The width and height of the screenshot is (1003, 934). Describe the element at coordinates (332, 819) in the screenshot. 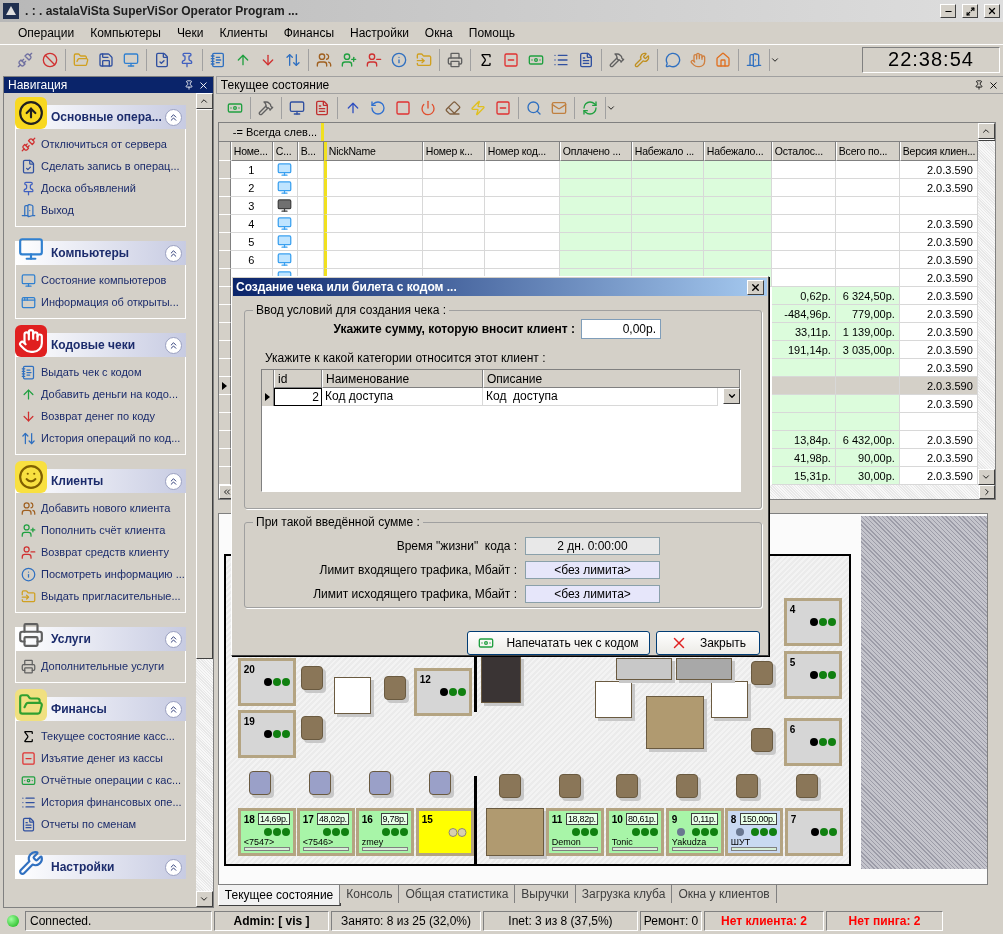

I see `balance-label: 48,02р.` at that location.